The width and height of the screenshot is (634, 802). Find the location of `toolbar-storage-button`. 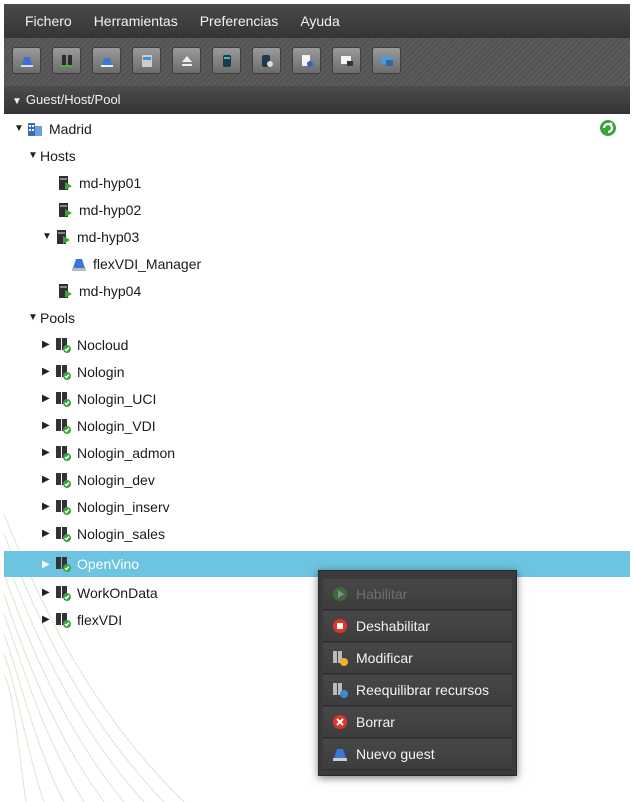

toolbar-storage-button is located at coordinates (146, 60).